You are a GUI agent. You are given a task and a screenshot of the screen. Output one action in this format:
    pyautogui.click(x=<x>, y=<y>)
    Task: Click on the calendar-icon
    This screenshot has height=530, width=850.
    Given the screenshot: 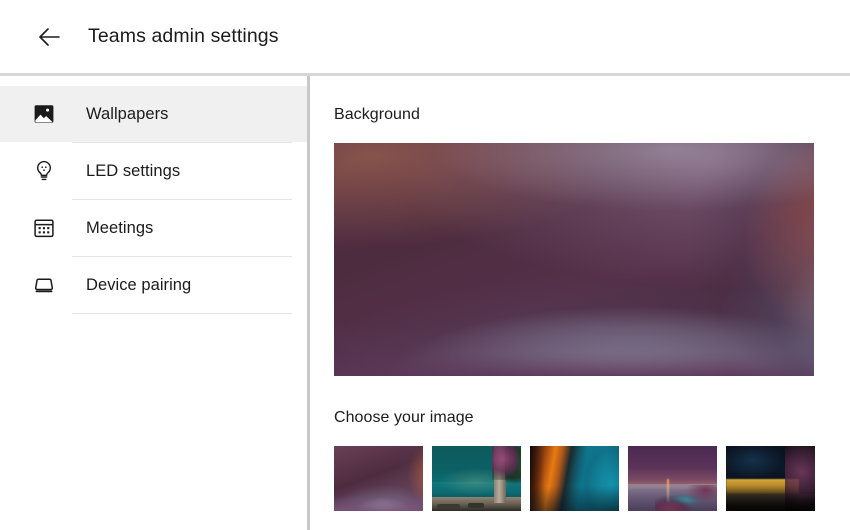 What is the action you would take?
    pyautogui.click(x=44, y=228)
    